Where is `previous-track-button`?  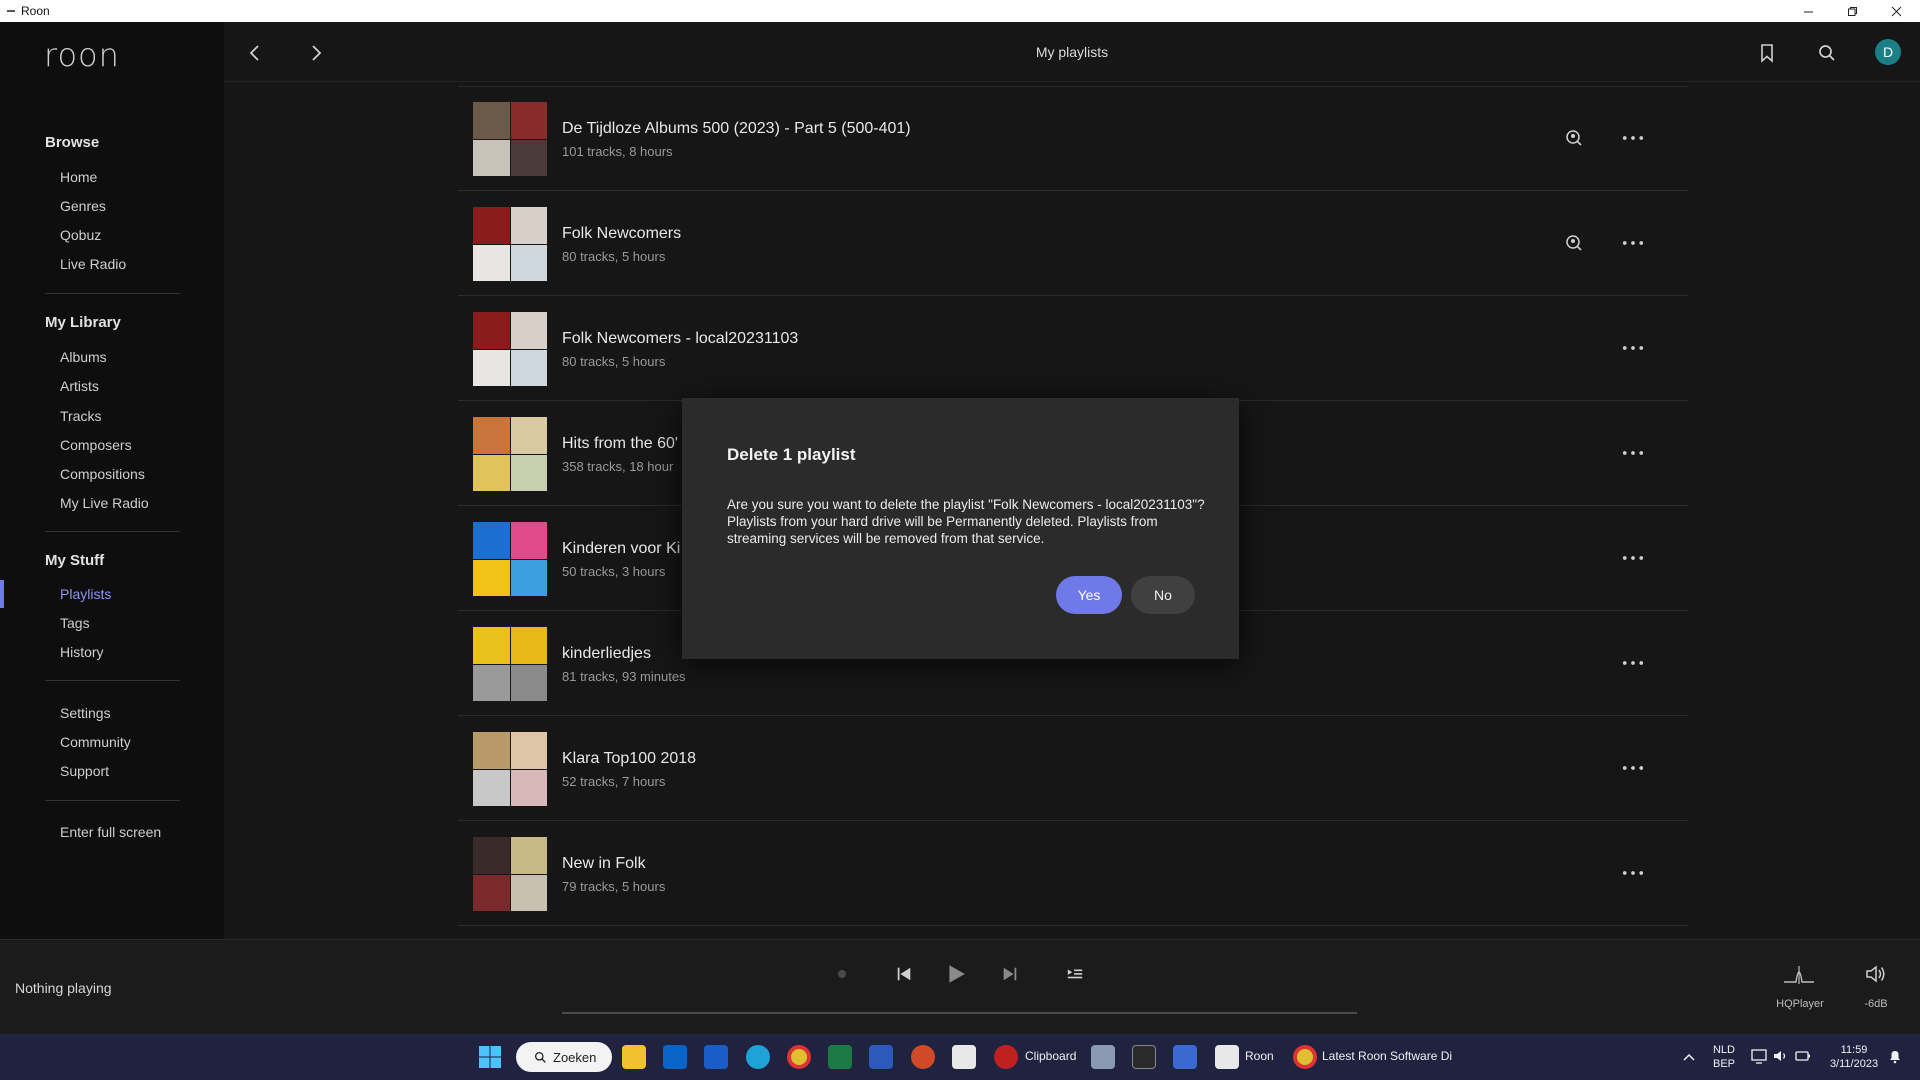
previous-track-button is located at coordinates (904, 974).